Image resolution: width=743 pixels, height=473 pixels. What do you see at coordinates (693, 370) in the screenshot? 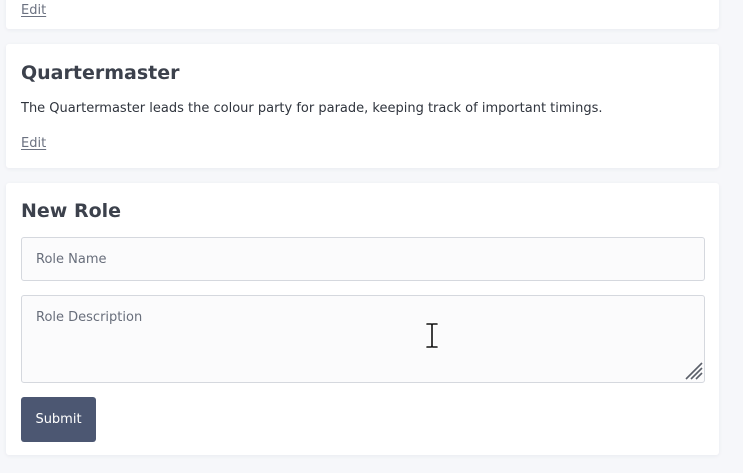
I see `resize-grip-icon` at bounding box center [693, 370].